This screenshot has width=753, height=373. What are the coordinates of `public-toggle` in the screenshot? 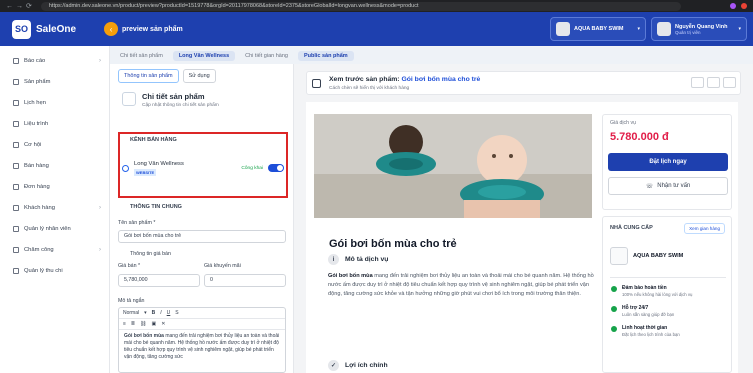 It's located at (276, 168).